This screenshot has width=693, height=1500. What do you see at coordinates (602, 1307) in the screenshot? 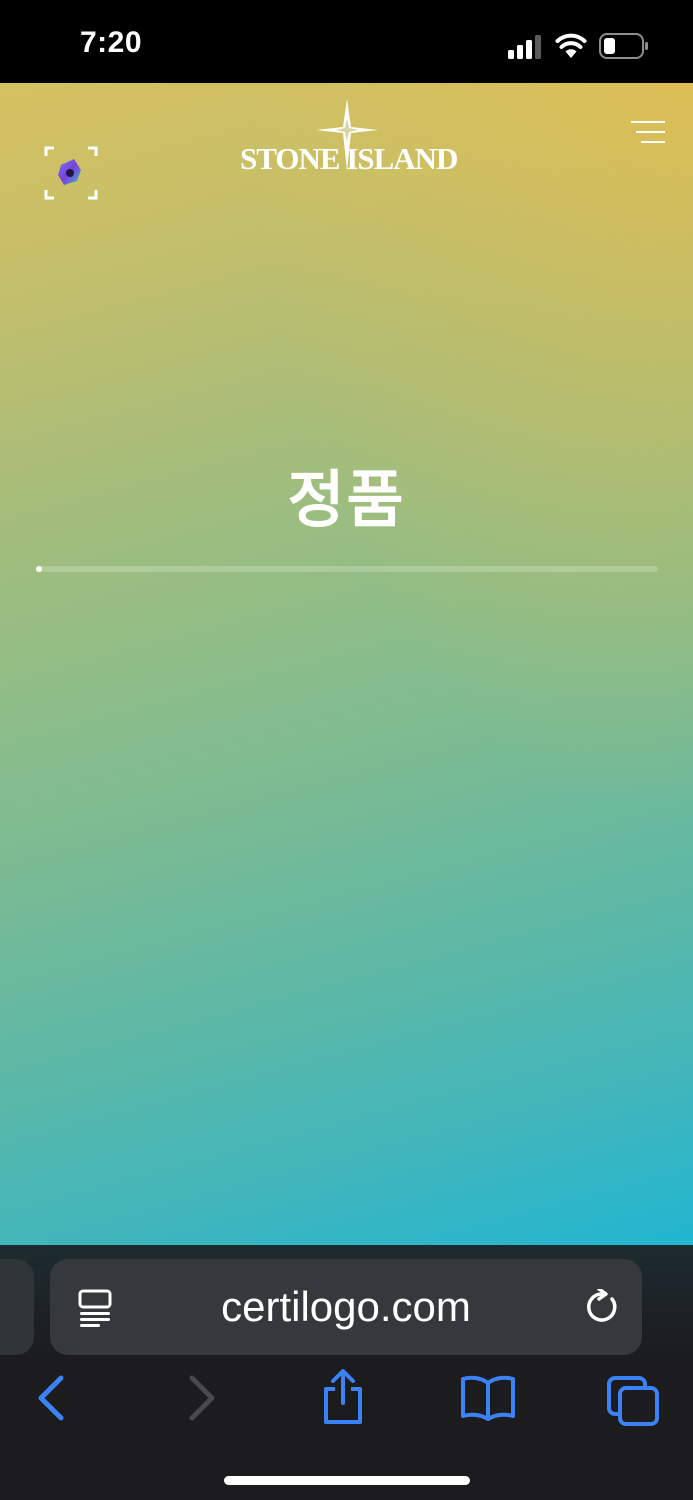
I see `reload-icon` at bounding box center [602, 1307].